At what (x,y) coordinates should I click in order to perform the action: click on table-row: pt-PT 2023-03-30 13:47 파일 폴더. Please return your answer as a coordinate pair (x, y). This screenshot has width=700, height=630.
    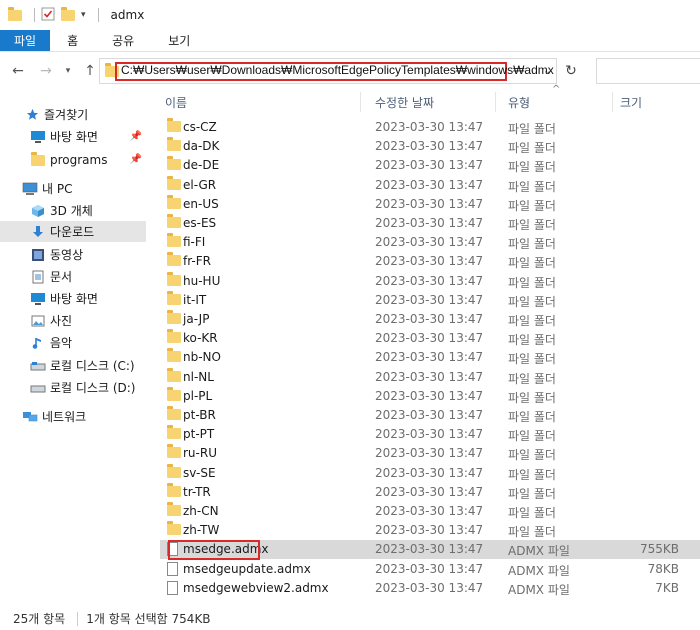
    Looking at the image, I should click on (430, 434).